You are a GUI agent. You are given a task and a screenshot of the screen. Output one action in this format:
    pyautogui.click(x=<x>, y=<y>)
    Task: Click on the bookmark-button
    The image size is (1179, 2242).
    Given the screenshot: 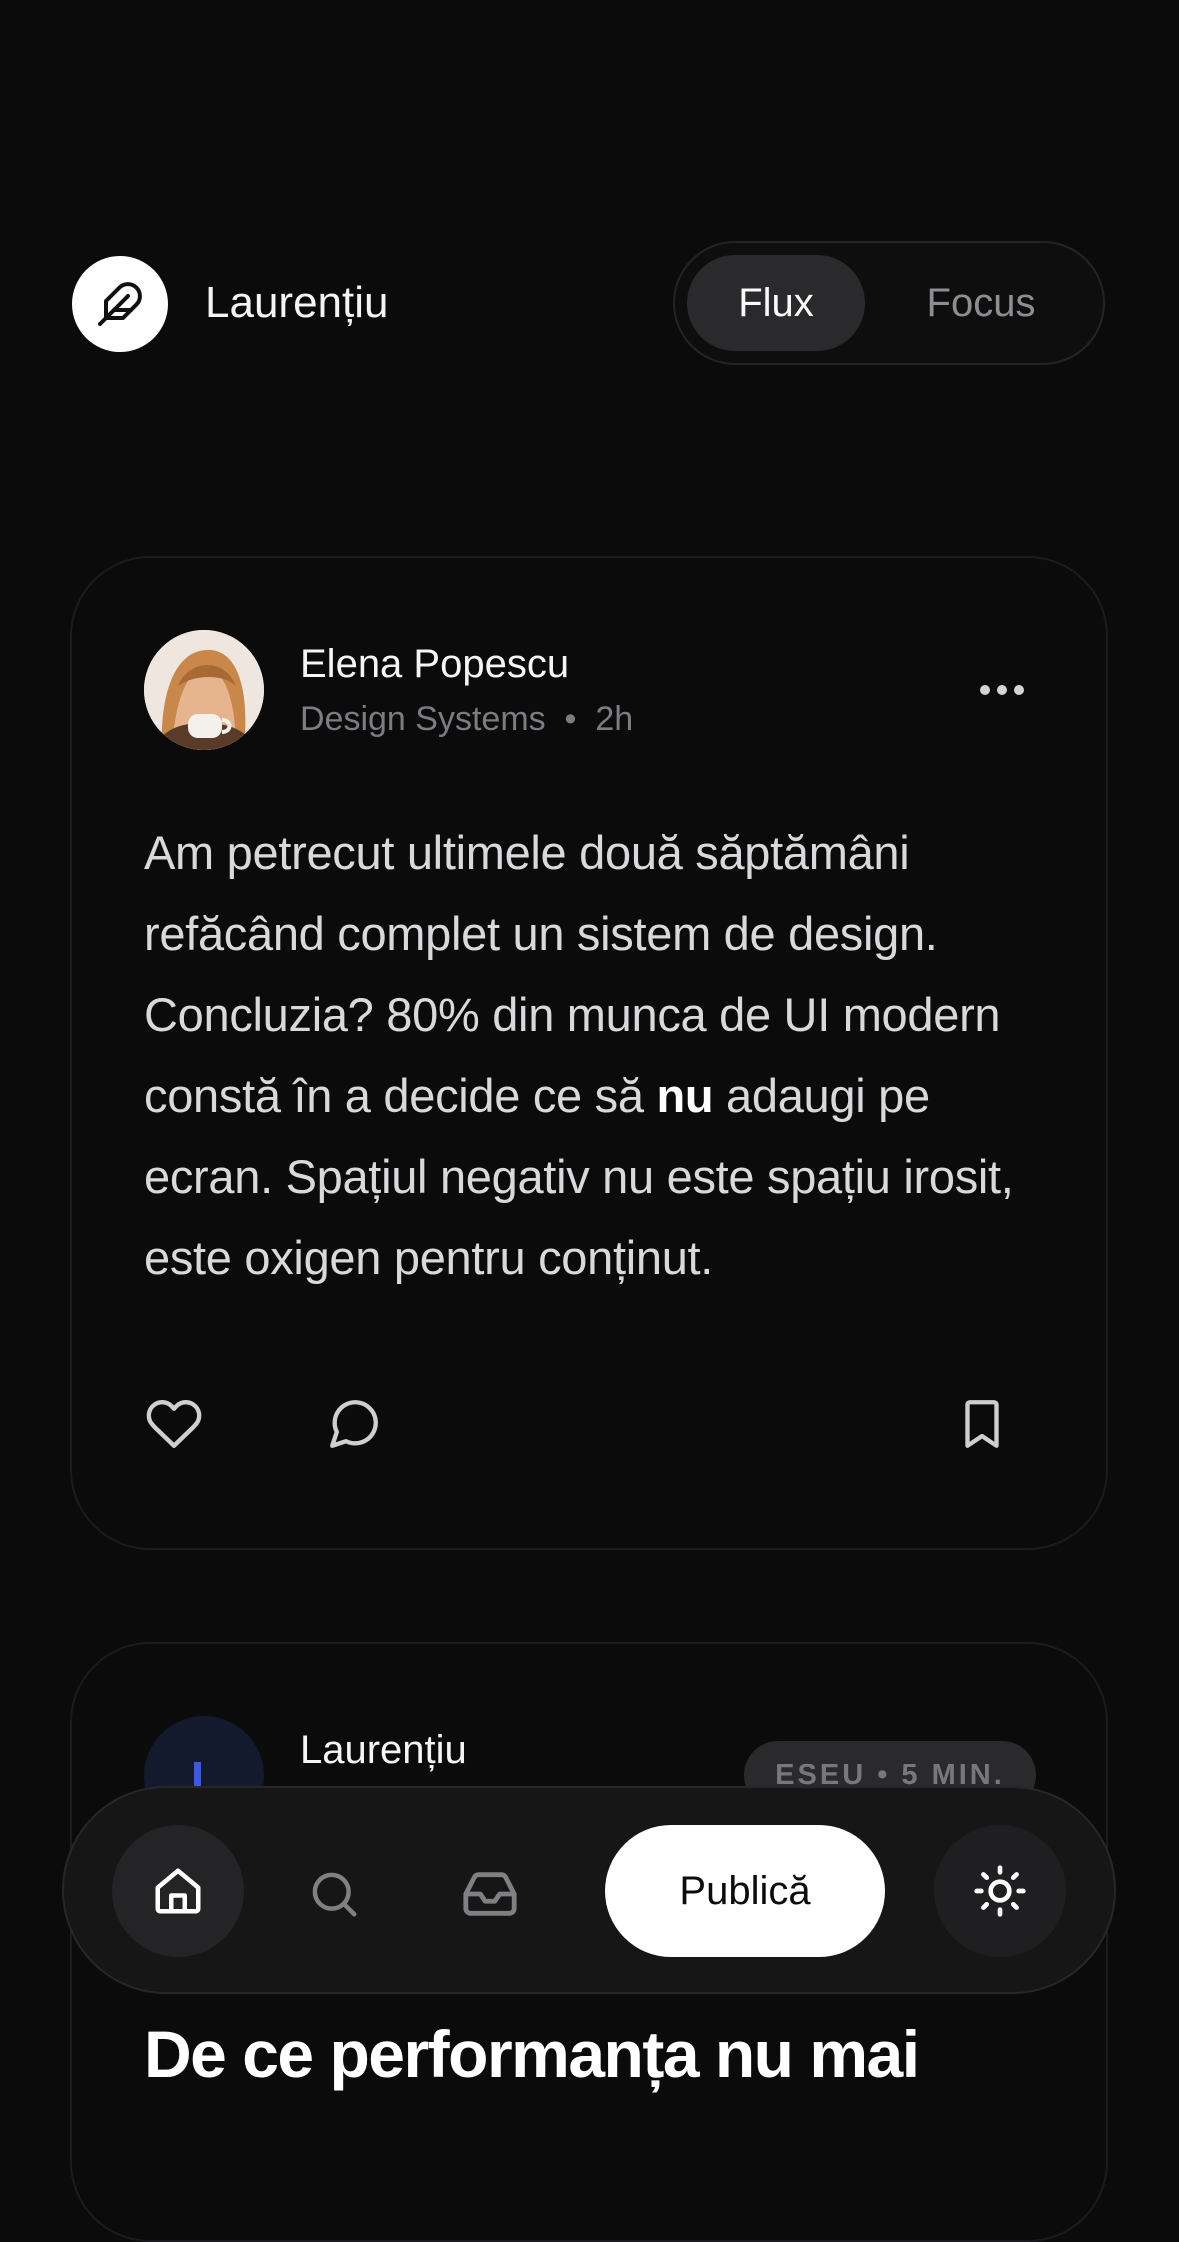 What is the action you would take?
    pyautogui.click(x=982, y=1424)
    